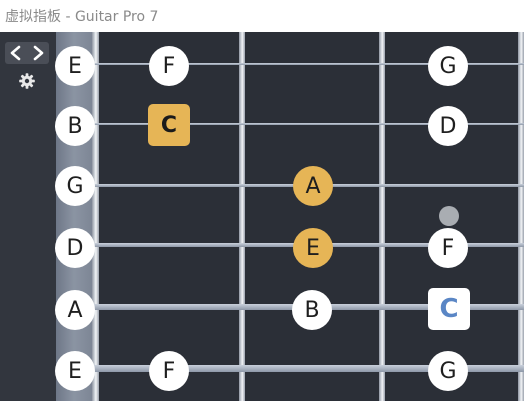 The width and height of the screenshot is (524, 401). Describe the element at coordinates (169, 66) in the screenshot. I see `note-s1-f1: F` at that location.